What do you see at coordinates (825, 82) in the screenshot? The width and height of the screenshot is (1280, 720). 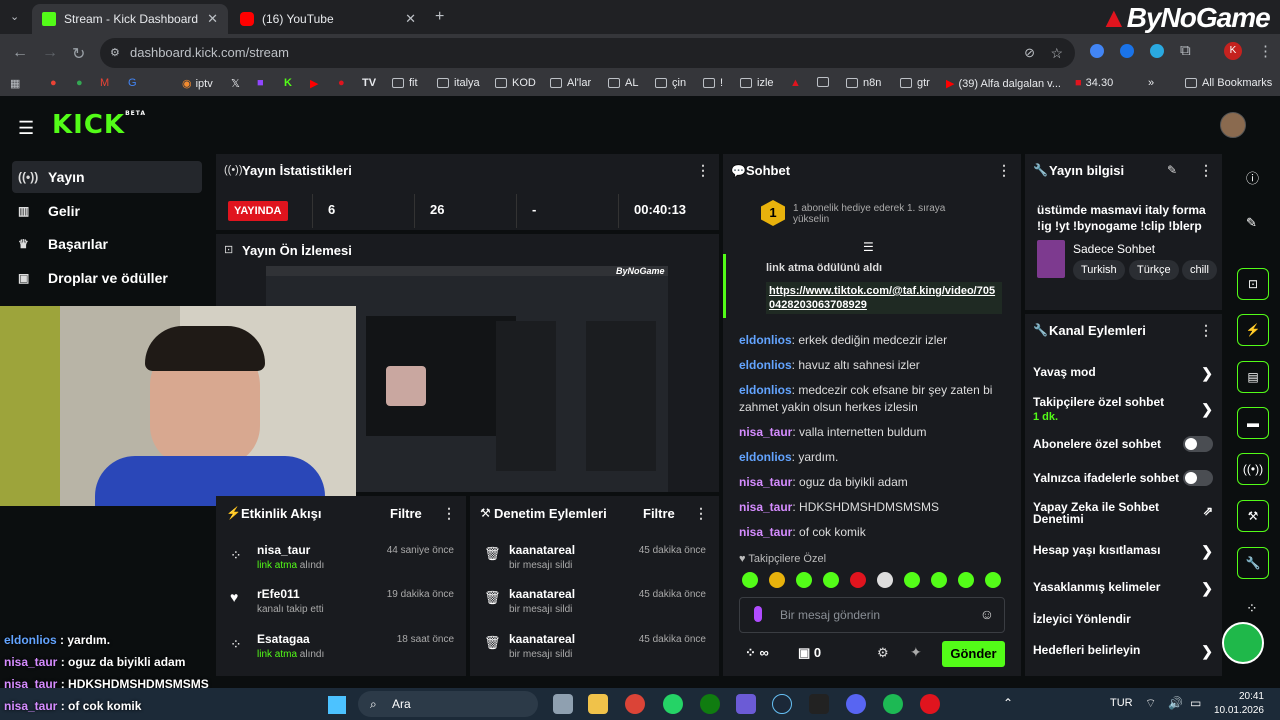 I see `bookmark-folder` at bounding box center [825, 82].